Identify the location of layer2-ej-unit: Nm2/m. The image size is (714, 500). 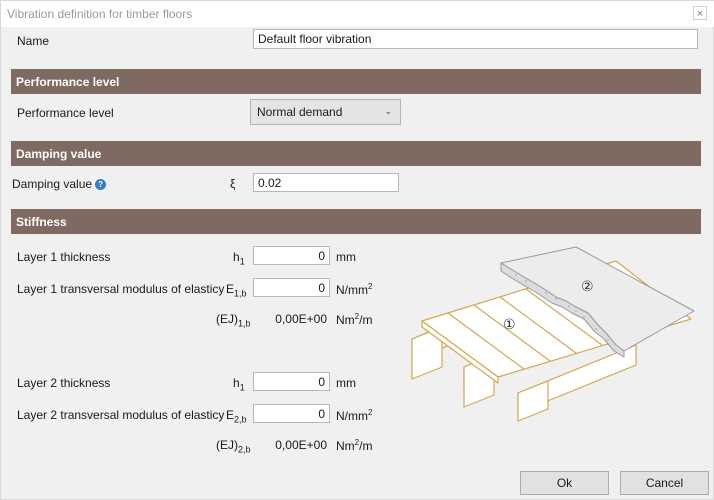
(354, 445).